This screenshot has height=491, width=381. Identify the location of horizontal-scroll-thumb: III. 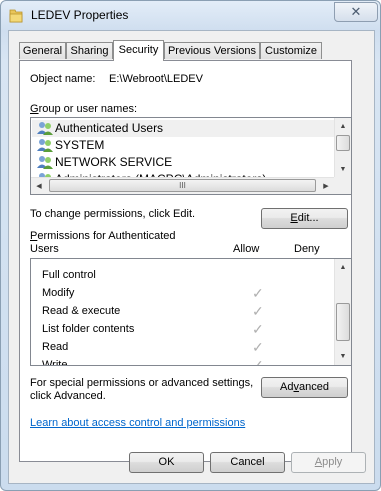
(182, 185).